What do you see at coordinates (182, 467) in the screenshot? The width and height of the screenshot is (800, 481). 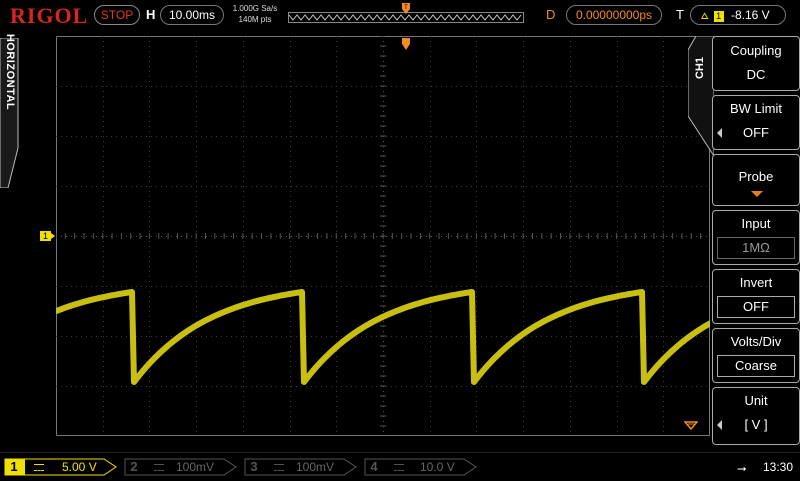 I see `ch2-status: 2 100mV` at bounding box center [182, 467].